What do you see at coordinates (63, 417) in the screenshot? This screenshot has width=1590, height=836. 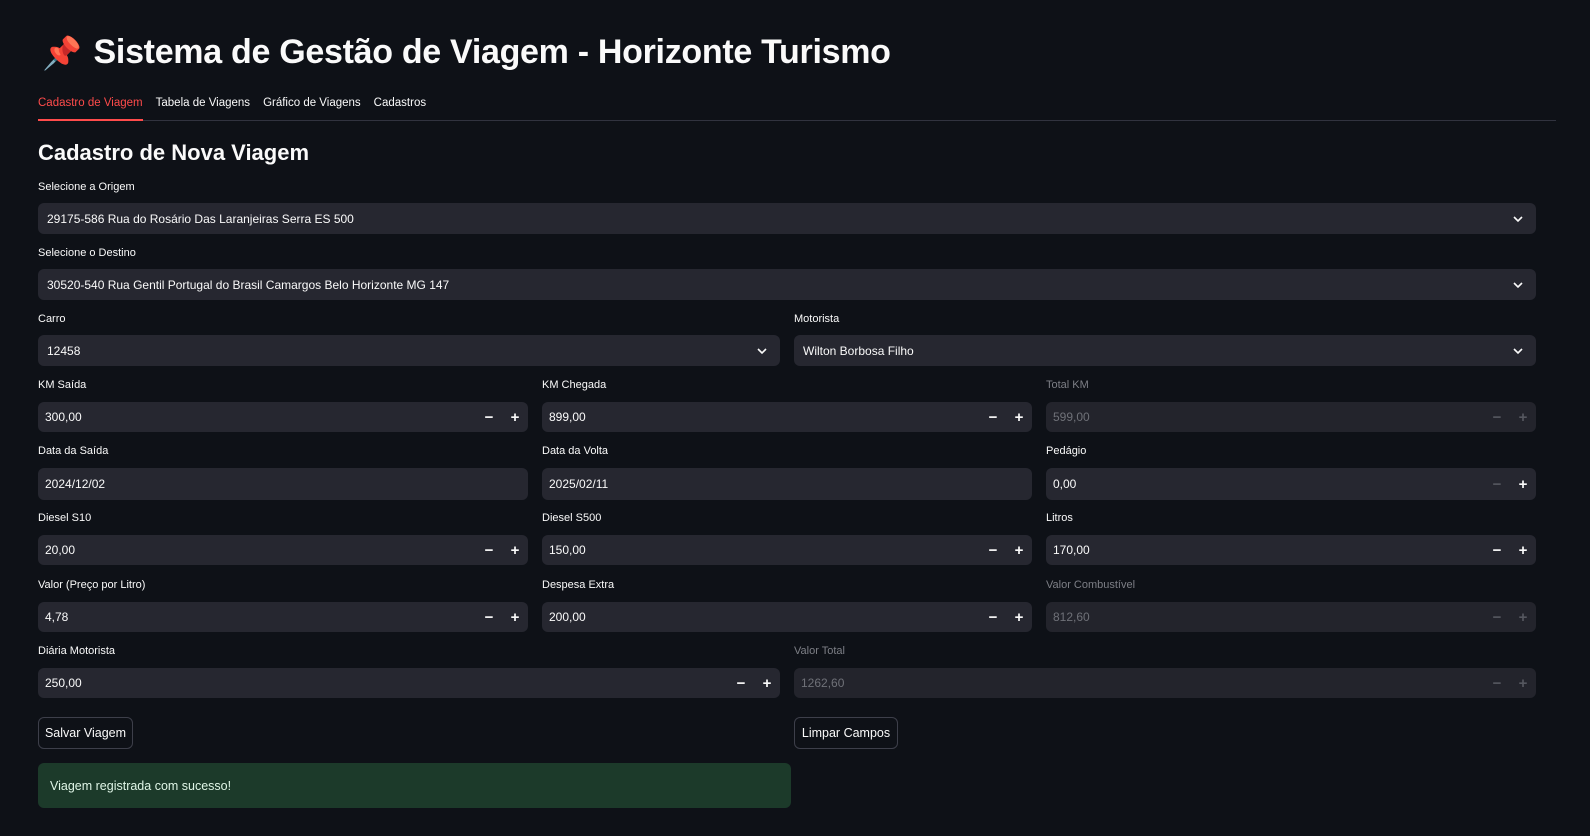 I see `km-saida-value: 300,00` at bounding box center [63, 417].